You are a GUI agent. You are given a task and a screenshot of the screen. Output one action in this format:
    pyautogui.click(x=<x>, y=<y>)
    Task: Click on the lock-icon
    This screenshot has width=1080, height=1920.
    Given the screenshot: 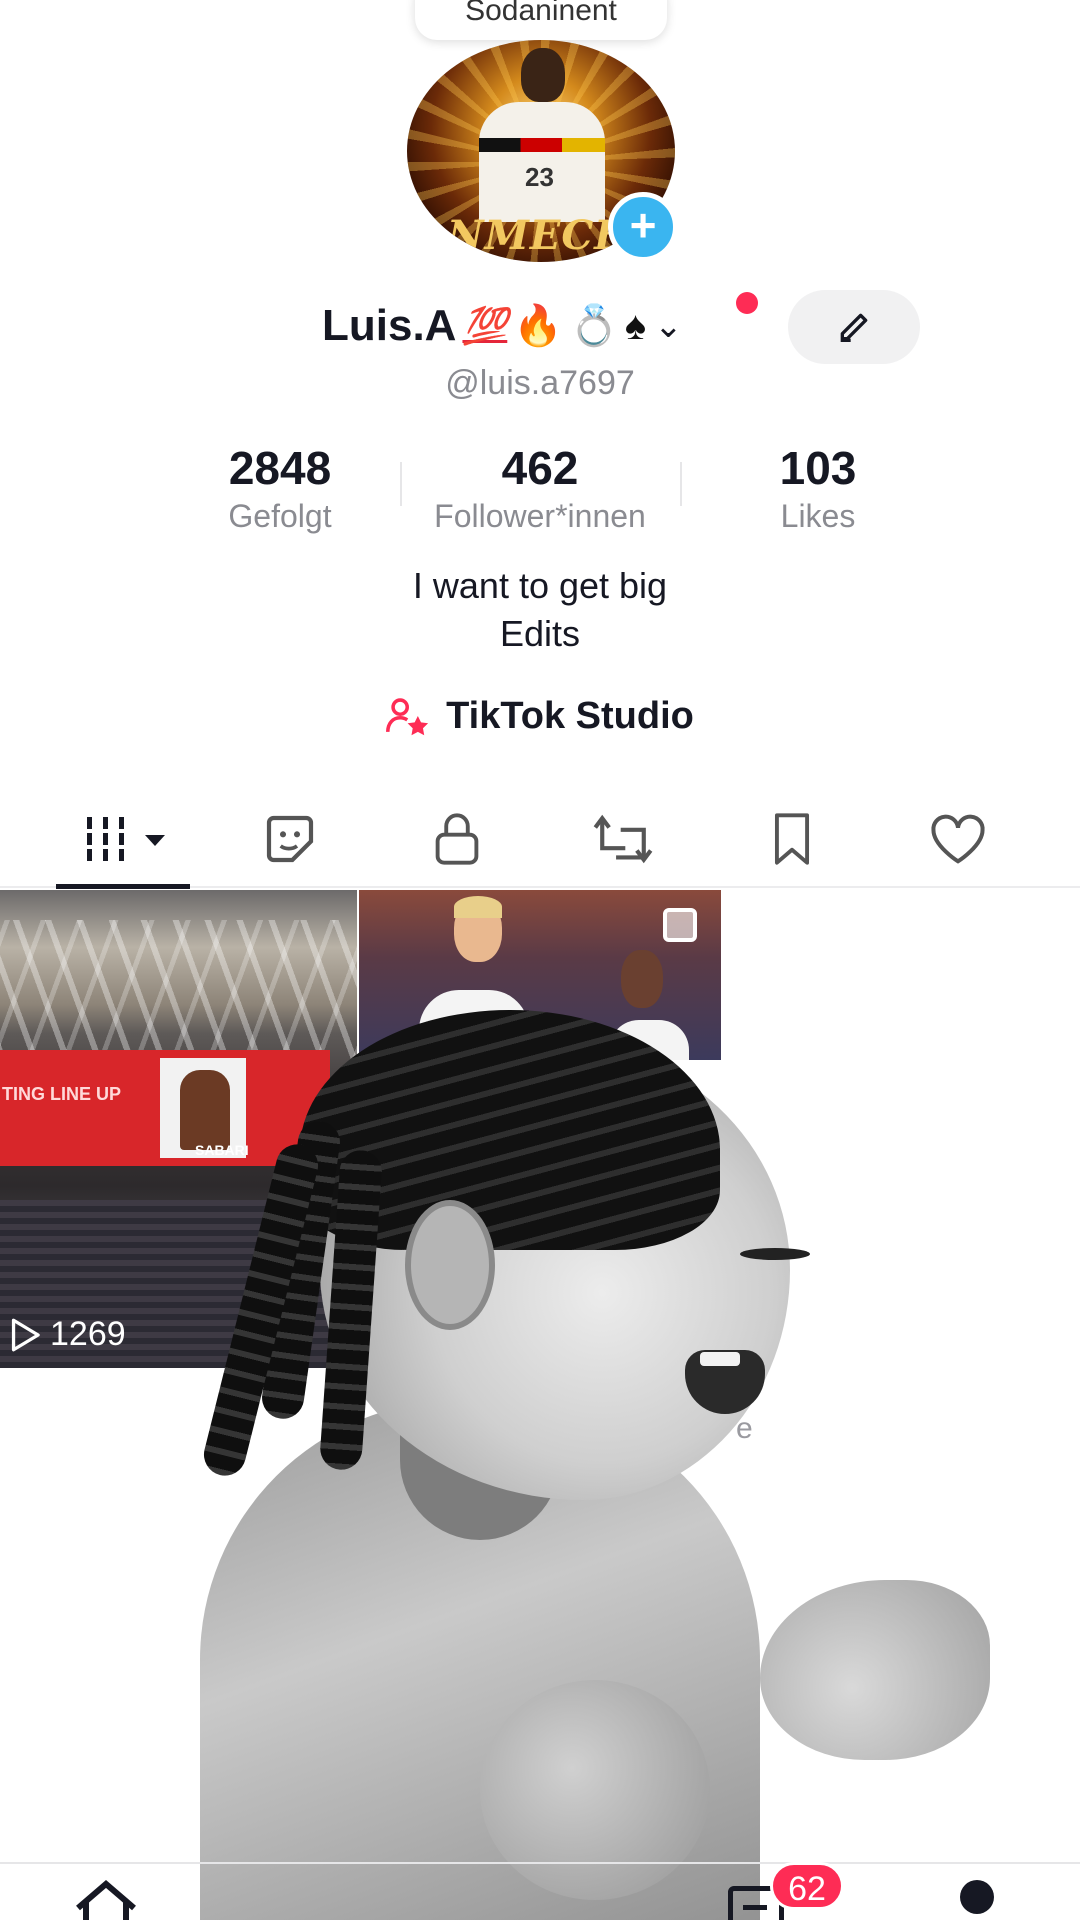 What is the action you would take?
    pyautogui.click(x=457, y=839)
    